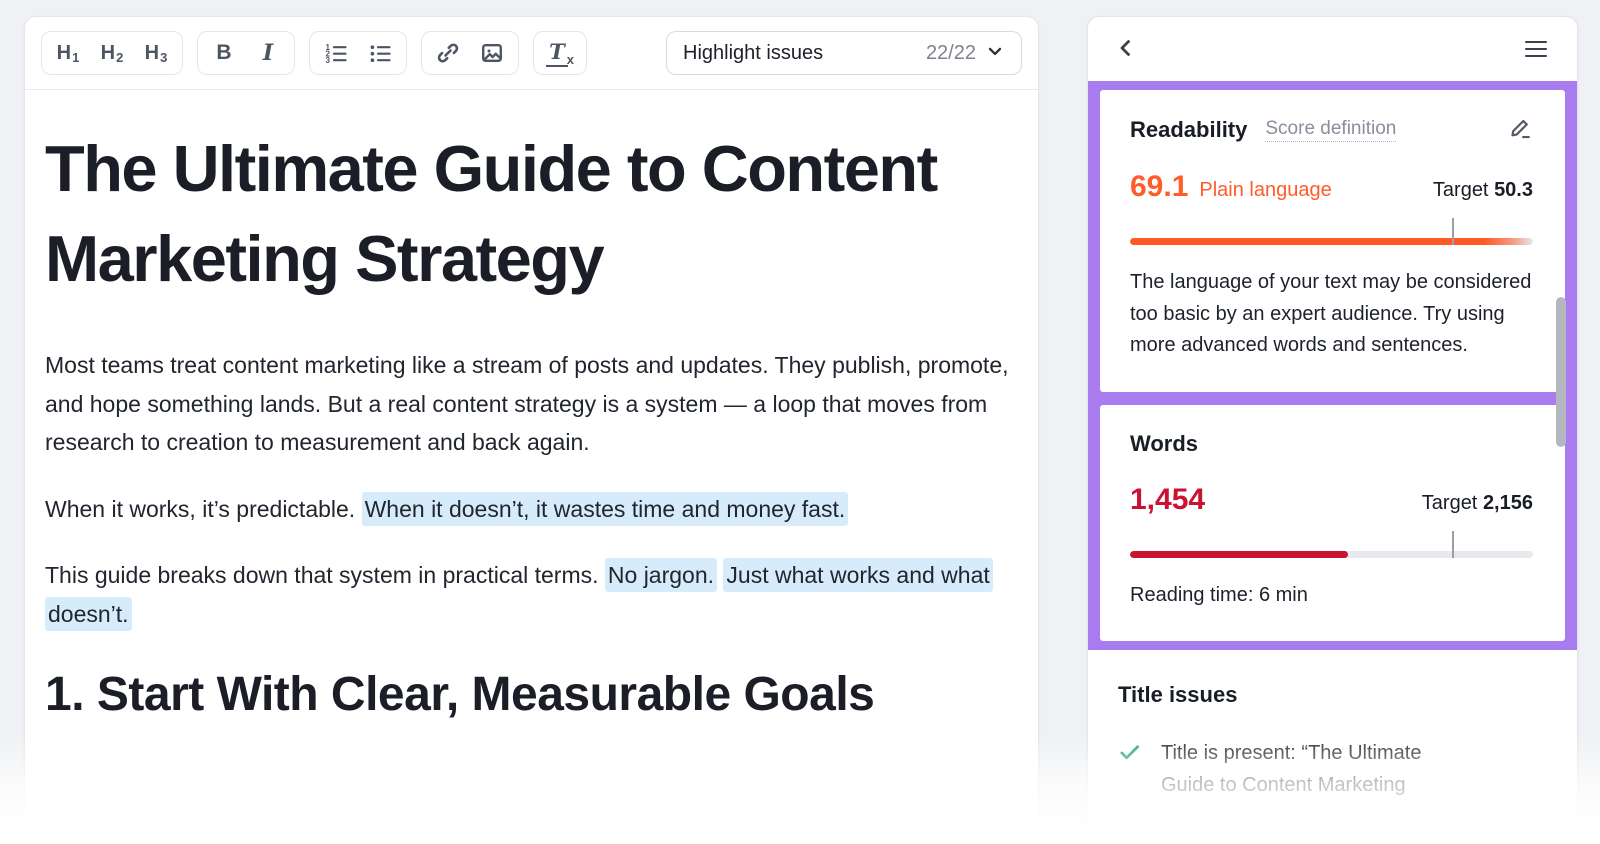  I want to click on bullet-list-button, so click(380, 53).